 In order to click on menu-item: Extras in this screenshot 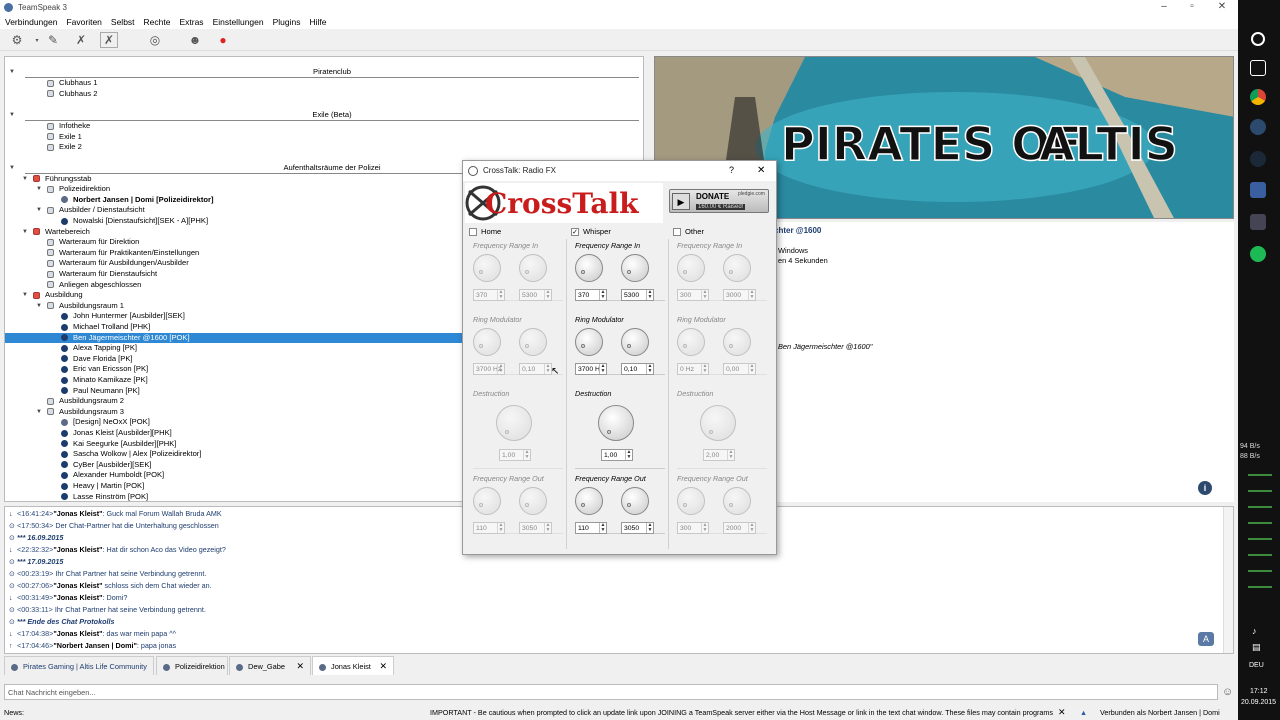, I will do `click(191, 22)`.